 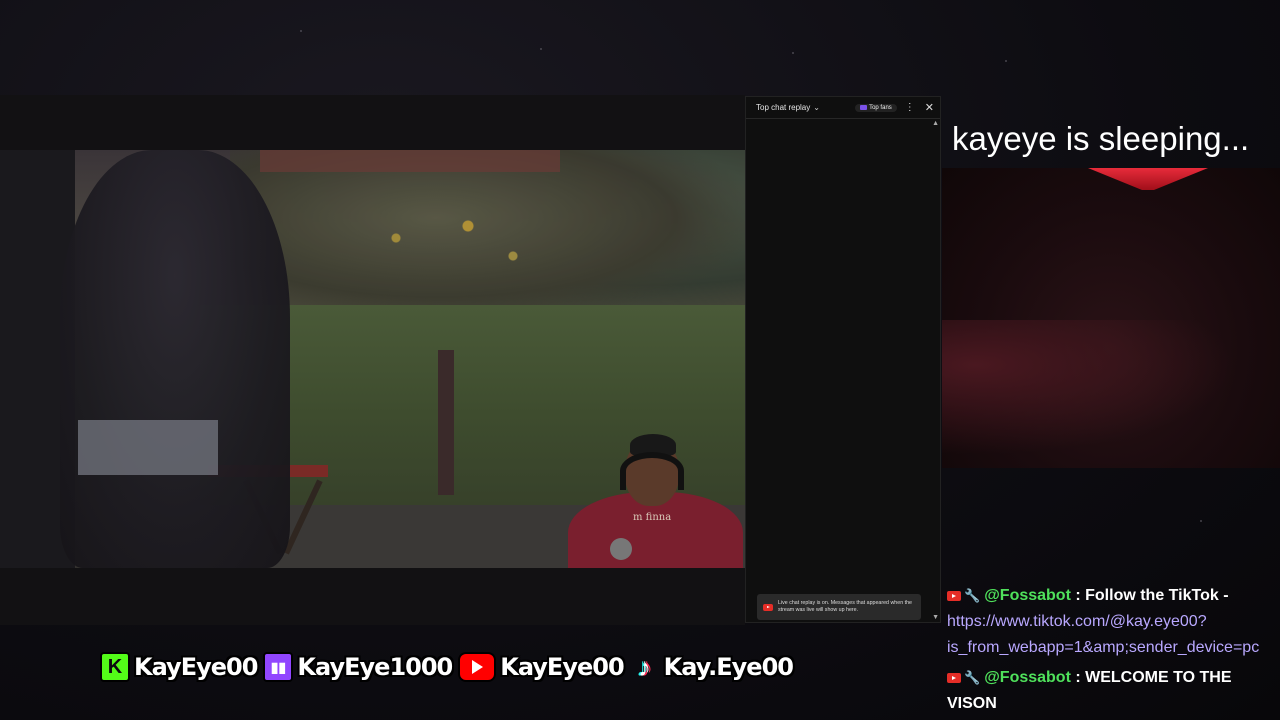 What do you see at coordinates (410, 161) in the screenshot?
I see `scene-building` at bounding box center [410, 161].